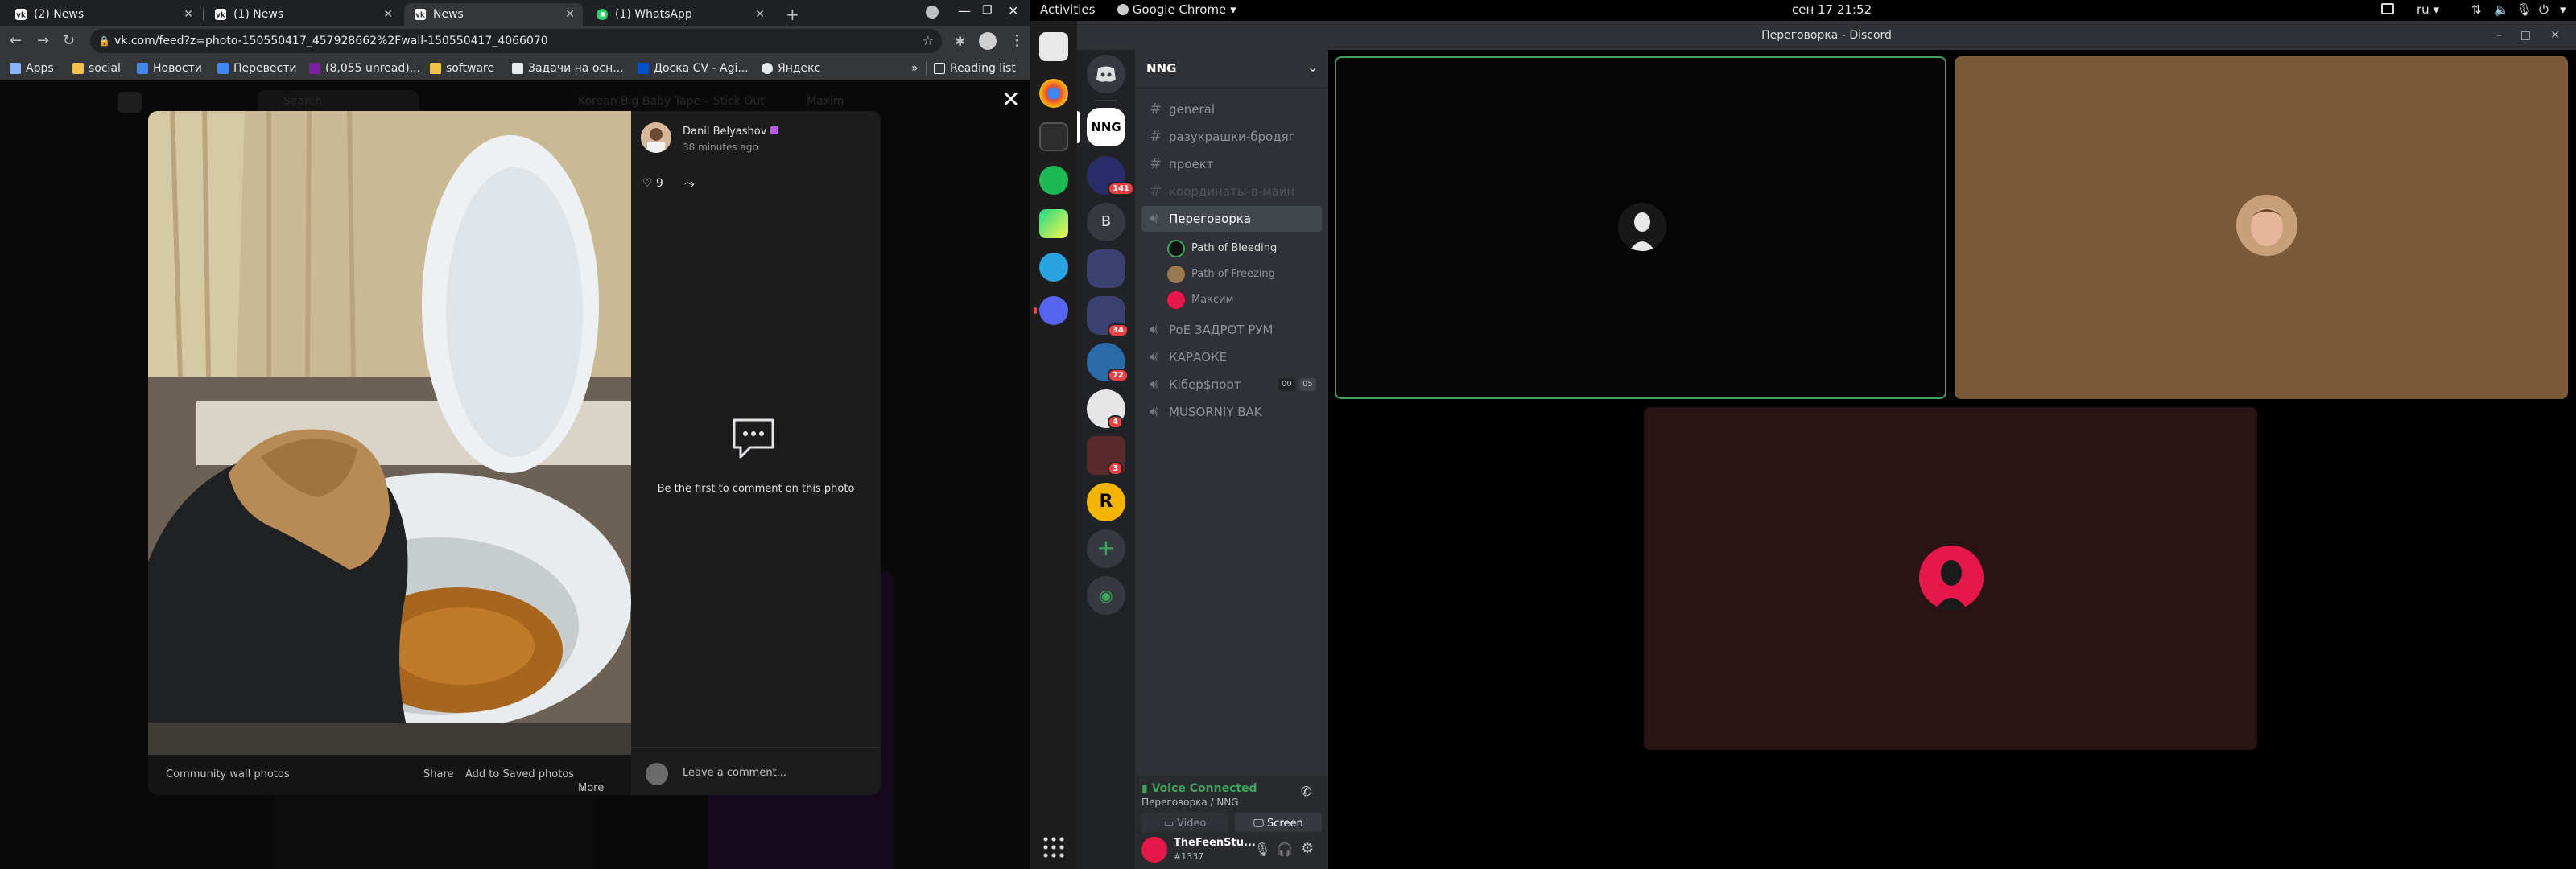 The image size is (2576, 869). Describe the element at coordinates (928, 41) in the screenshot. I see `bookmark-star-icon: ☆` at that location.